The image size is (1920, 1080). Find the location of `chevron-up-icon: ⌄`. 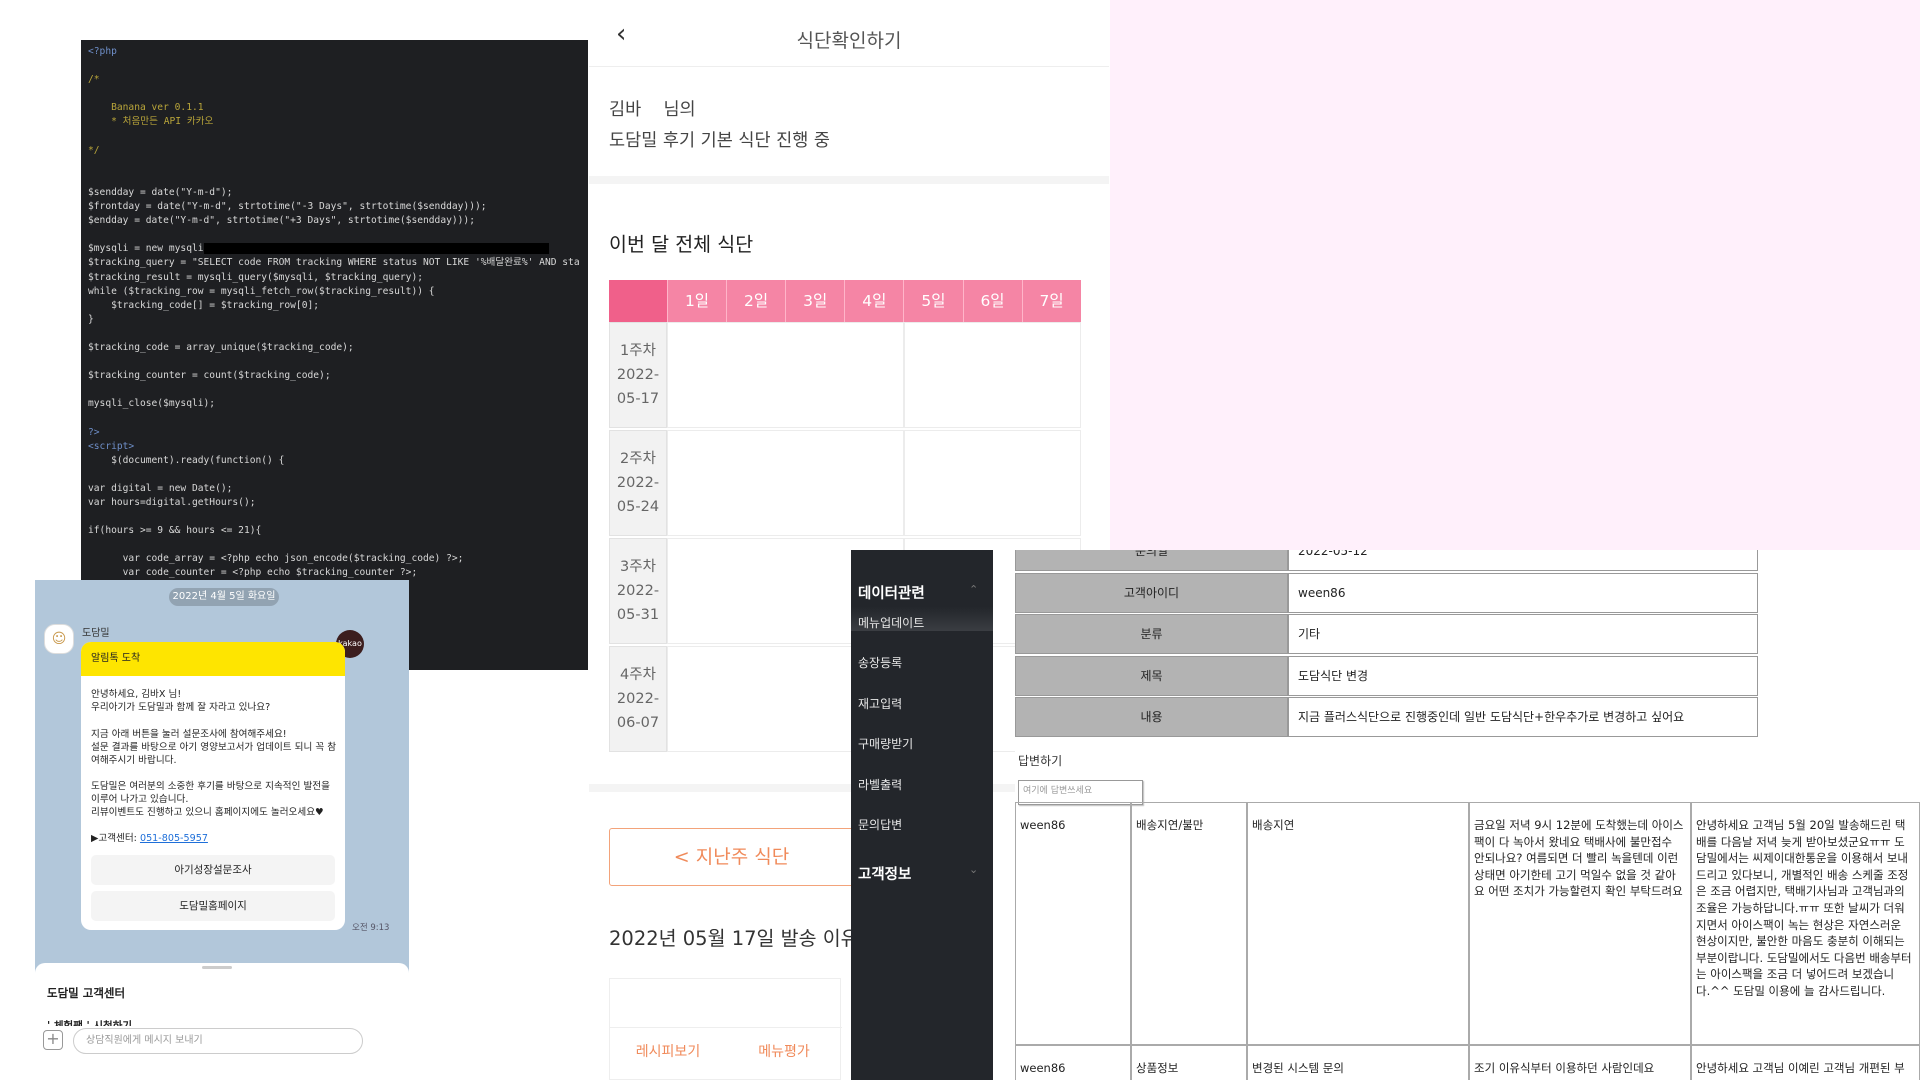

chevron-up-icon: ⌄ is located at coordinates (973, 588).